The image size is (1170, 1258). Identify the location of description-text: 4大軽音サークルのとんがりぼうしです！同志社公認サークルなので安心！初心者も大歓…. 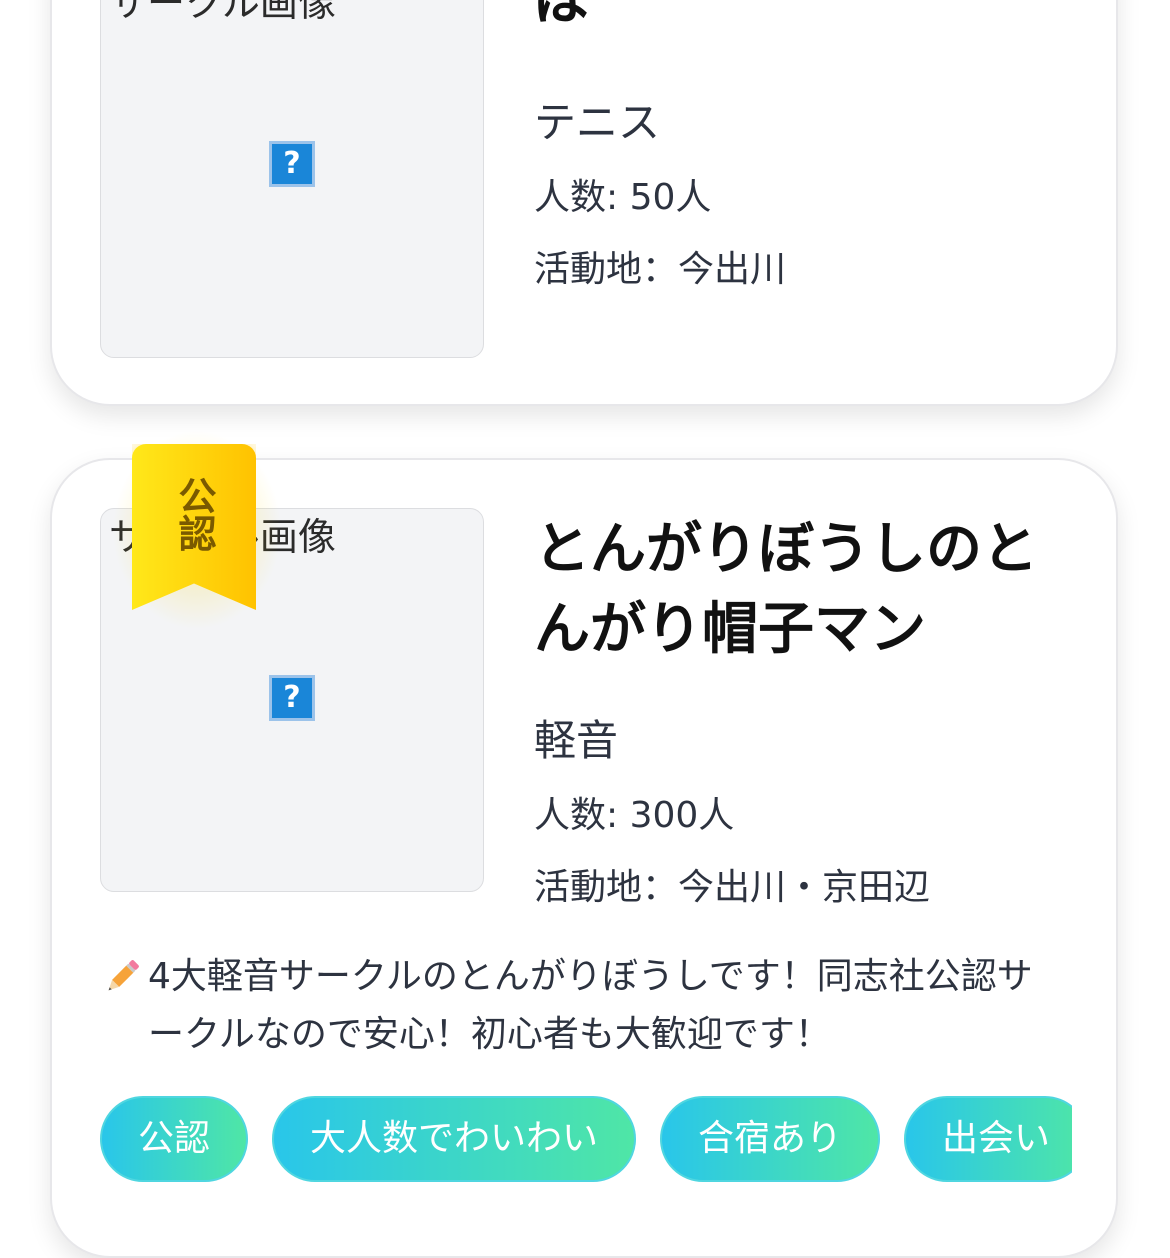
(590, 1005).